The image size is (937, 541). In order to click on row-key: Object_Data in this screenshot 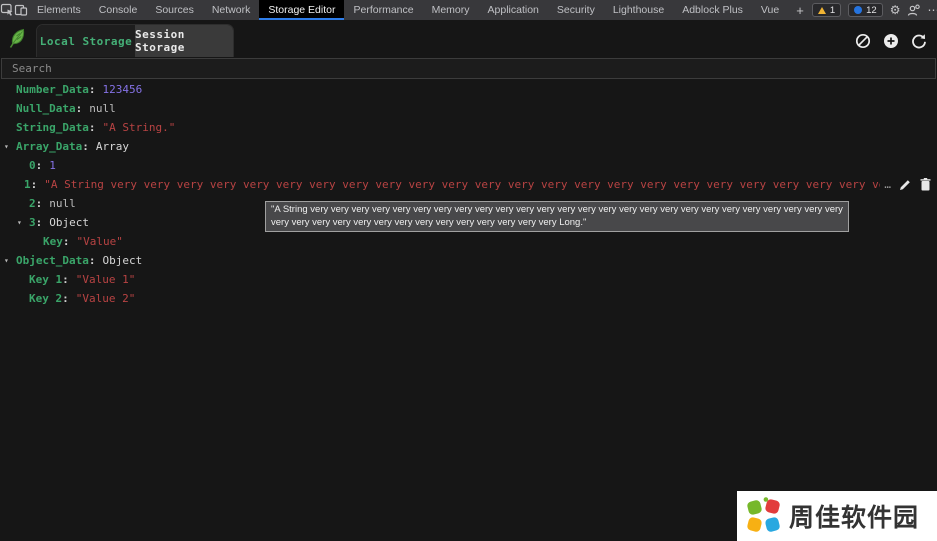, I will do `click(52, 260)`.